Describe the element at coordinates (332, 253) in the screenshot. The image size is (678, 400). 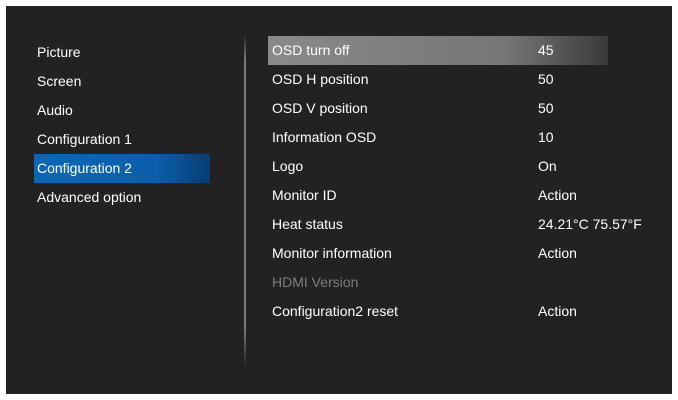
I see `setting-label: Monitor information` at that location.